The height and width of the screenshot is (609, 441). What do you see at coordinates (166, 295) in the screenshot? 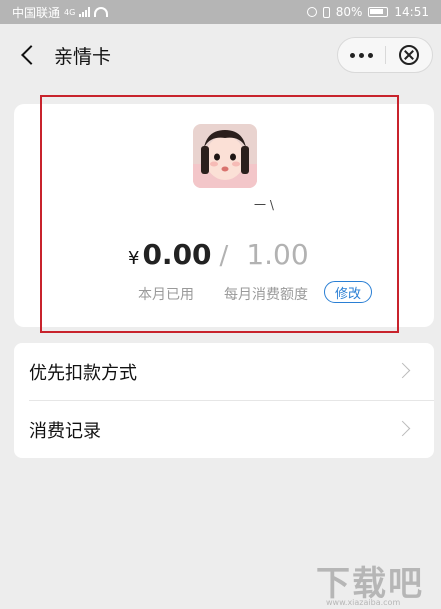
I see `used-label: 本月已用` at bounding box center [166, 295].